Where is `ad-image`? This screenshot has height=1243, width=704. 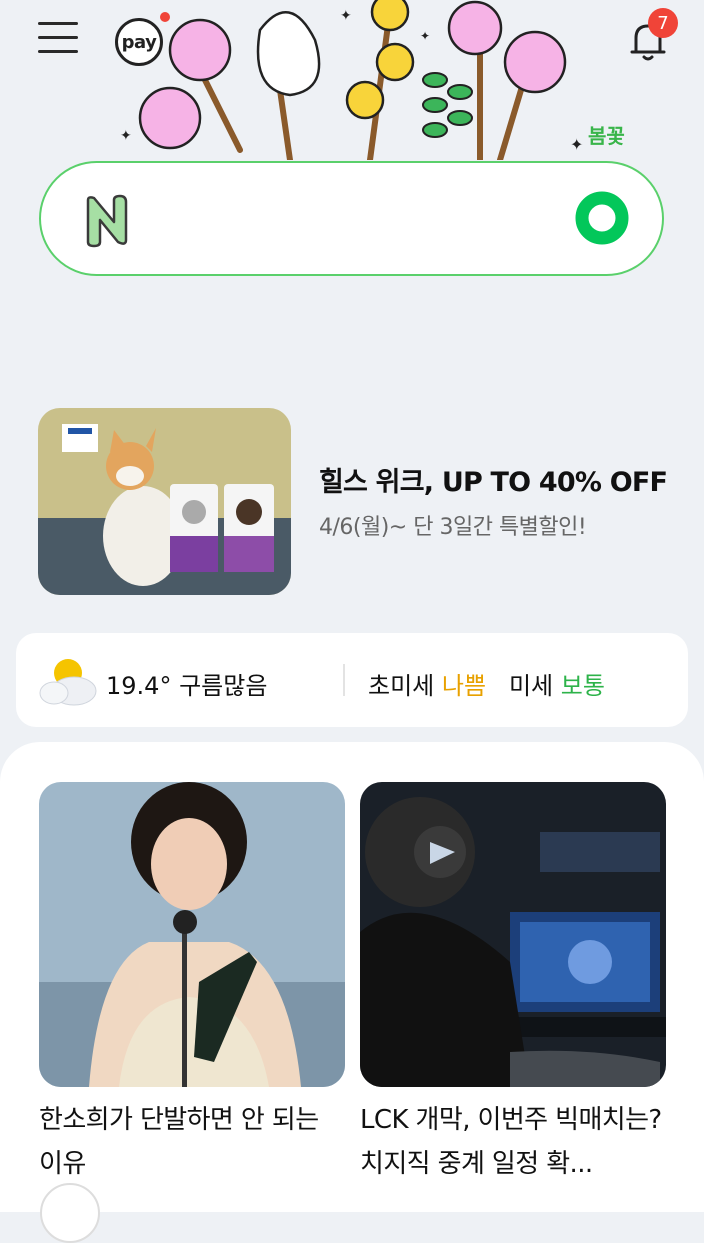
ad-image is located at coordinates (164, 501).